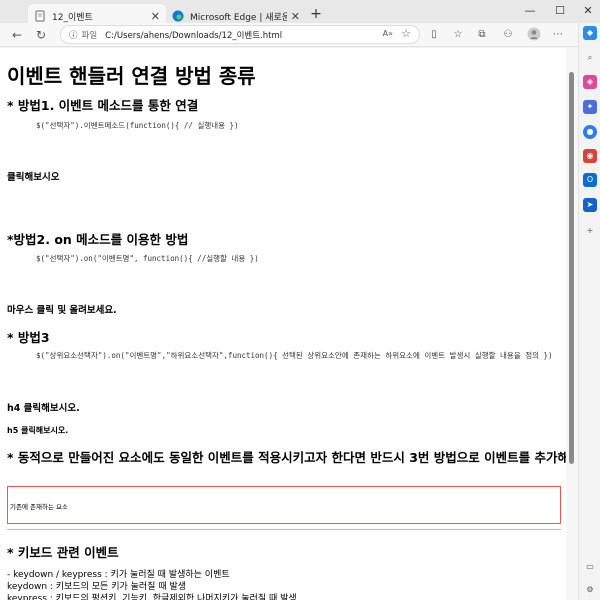 Image resolution: width=600 pixels, height=600 pixels. Describe the element at coordinates (571, 268) in the screenshot. I see `scrollbar-thumb` at that location.